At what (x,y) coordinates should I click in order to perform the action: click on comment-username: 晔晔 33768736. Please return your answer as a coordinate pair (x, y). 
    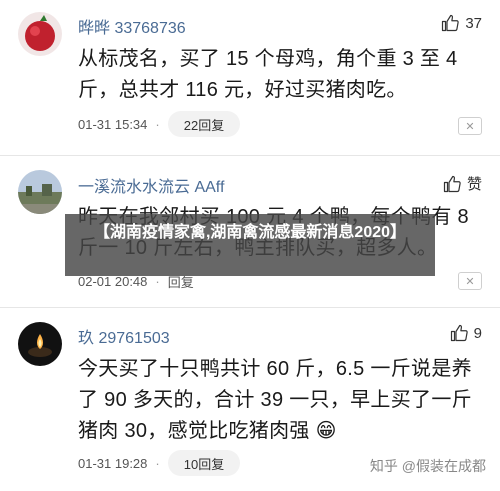
    Looking at the image, I should click on (132, 26).